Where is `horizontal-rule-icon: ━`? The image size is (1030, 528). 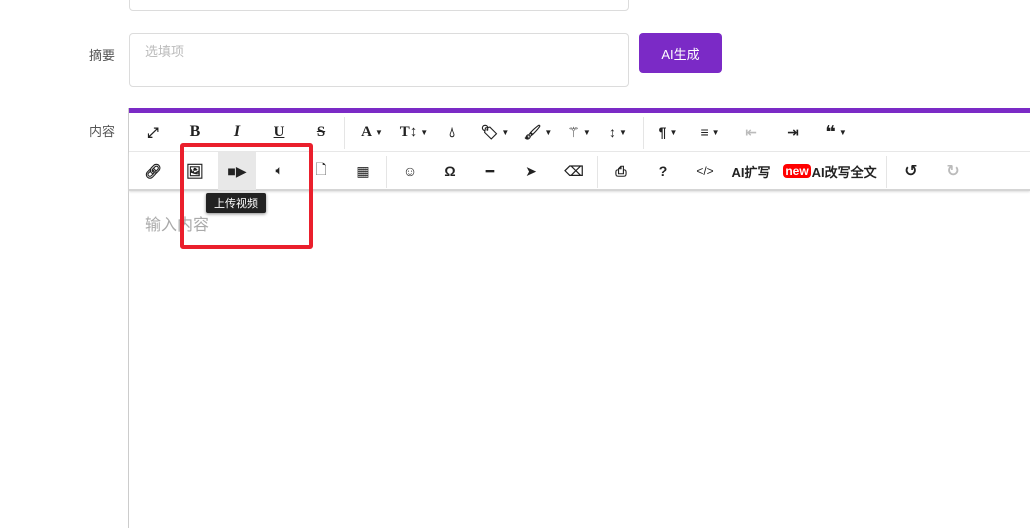 horizontal-rule-icon: ━ is located at coordinates (490, 171).